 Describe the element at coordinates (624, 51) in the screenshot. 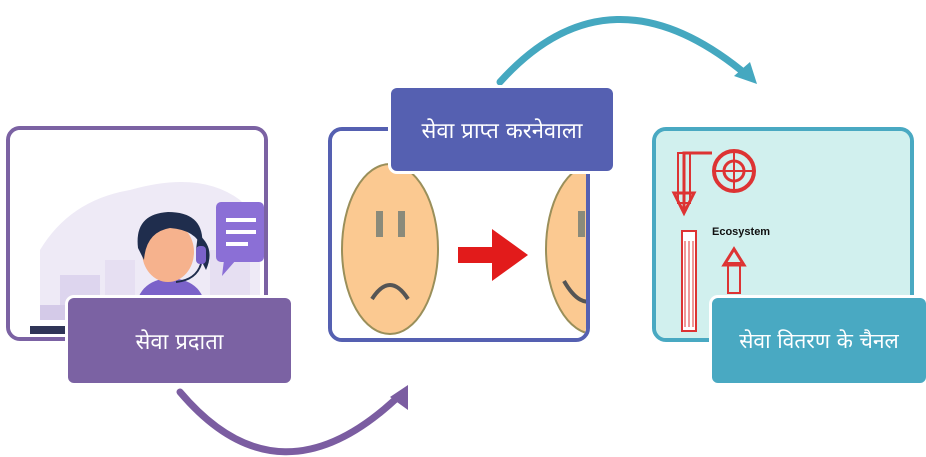

I see `top-curved-arrow` at that location.